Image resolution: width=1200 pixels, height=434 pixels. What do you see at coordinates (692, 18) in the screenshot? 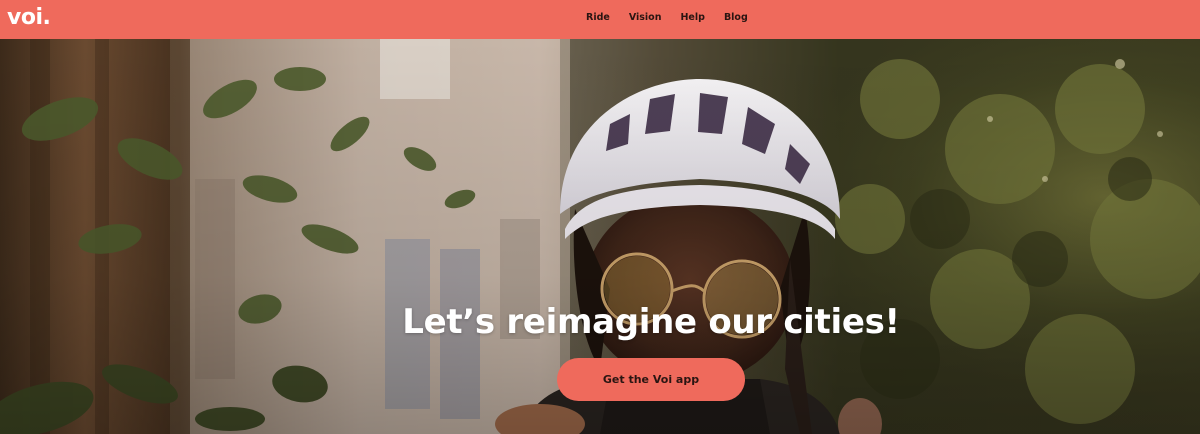
I see `nav-item-help: Help` at bounding box center [692, 18].